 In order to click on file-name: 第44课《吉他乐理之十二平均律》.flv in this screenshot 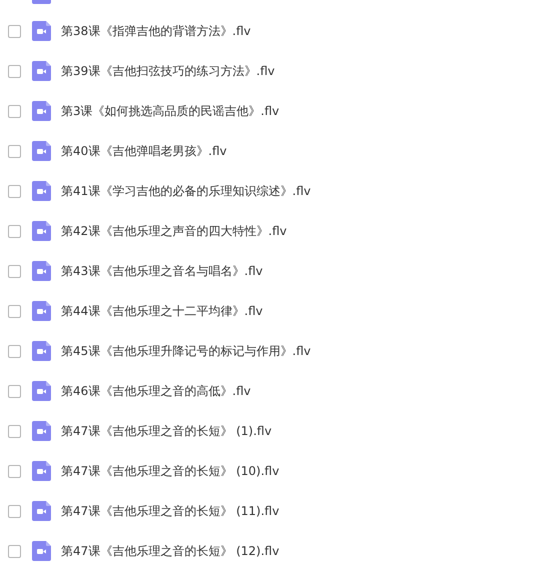, I will do `click(162, 311)`.